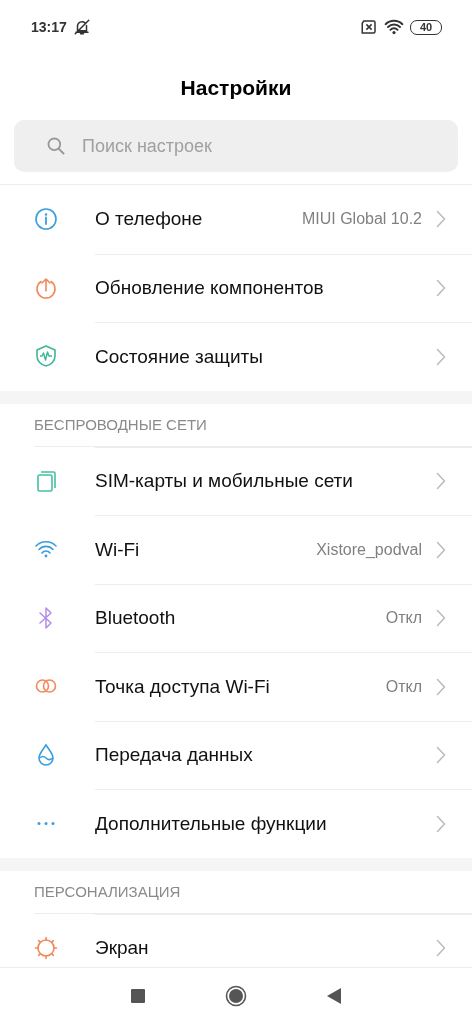  What do you see at coordinates (253, 892) in the screenshot?
I see `section-header: ПЕРСОНАЛИЗАЦИЯ` at bounding box center [253, 892].